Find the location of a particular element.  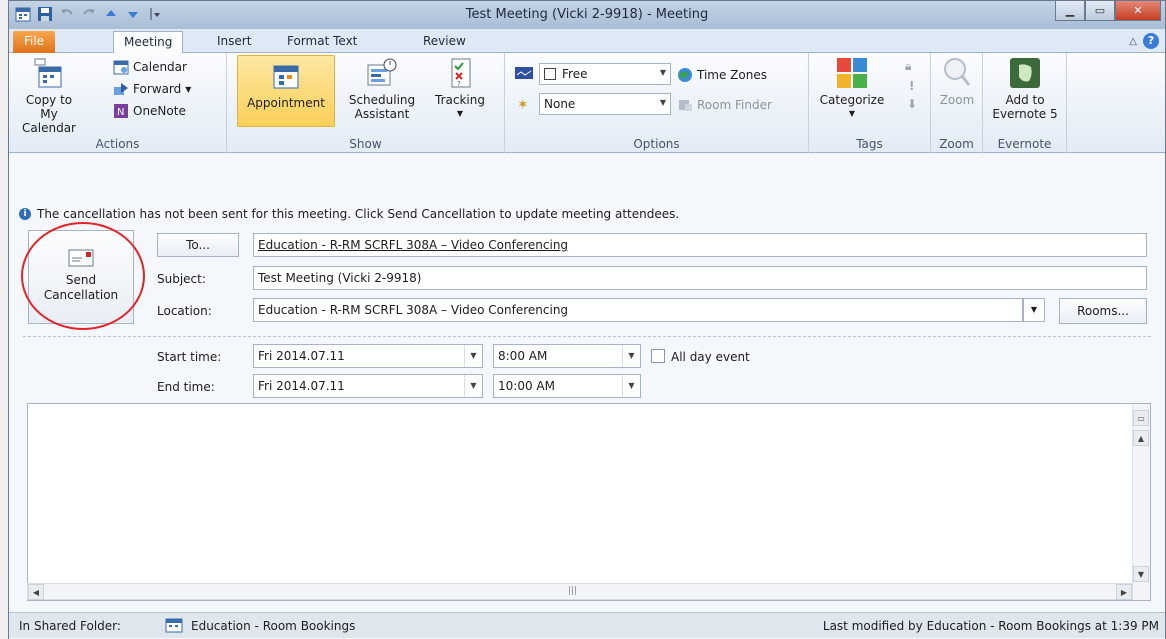

onenote-icon: N is located at coordinates (121, 111).